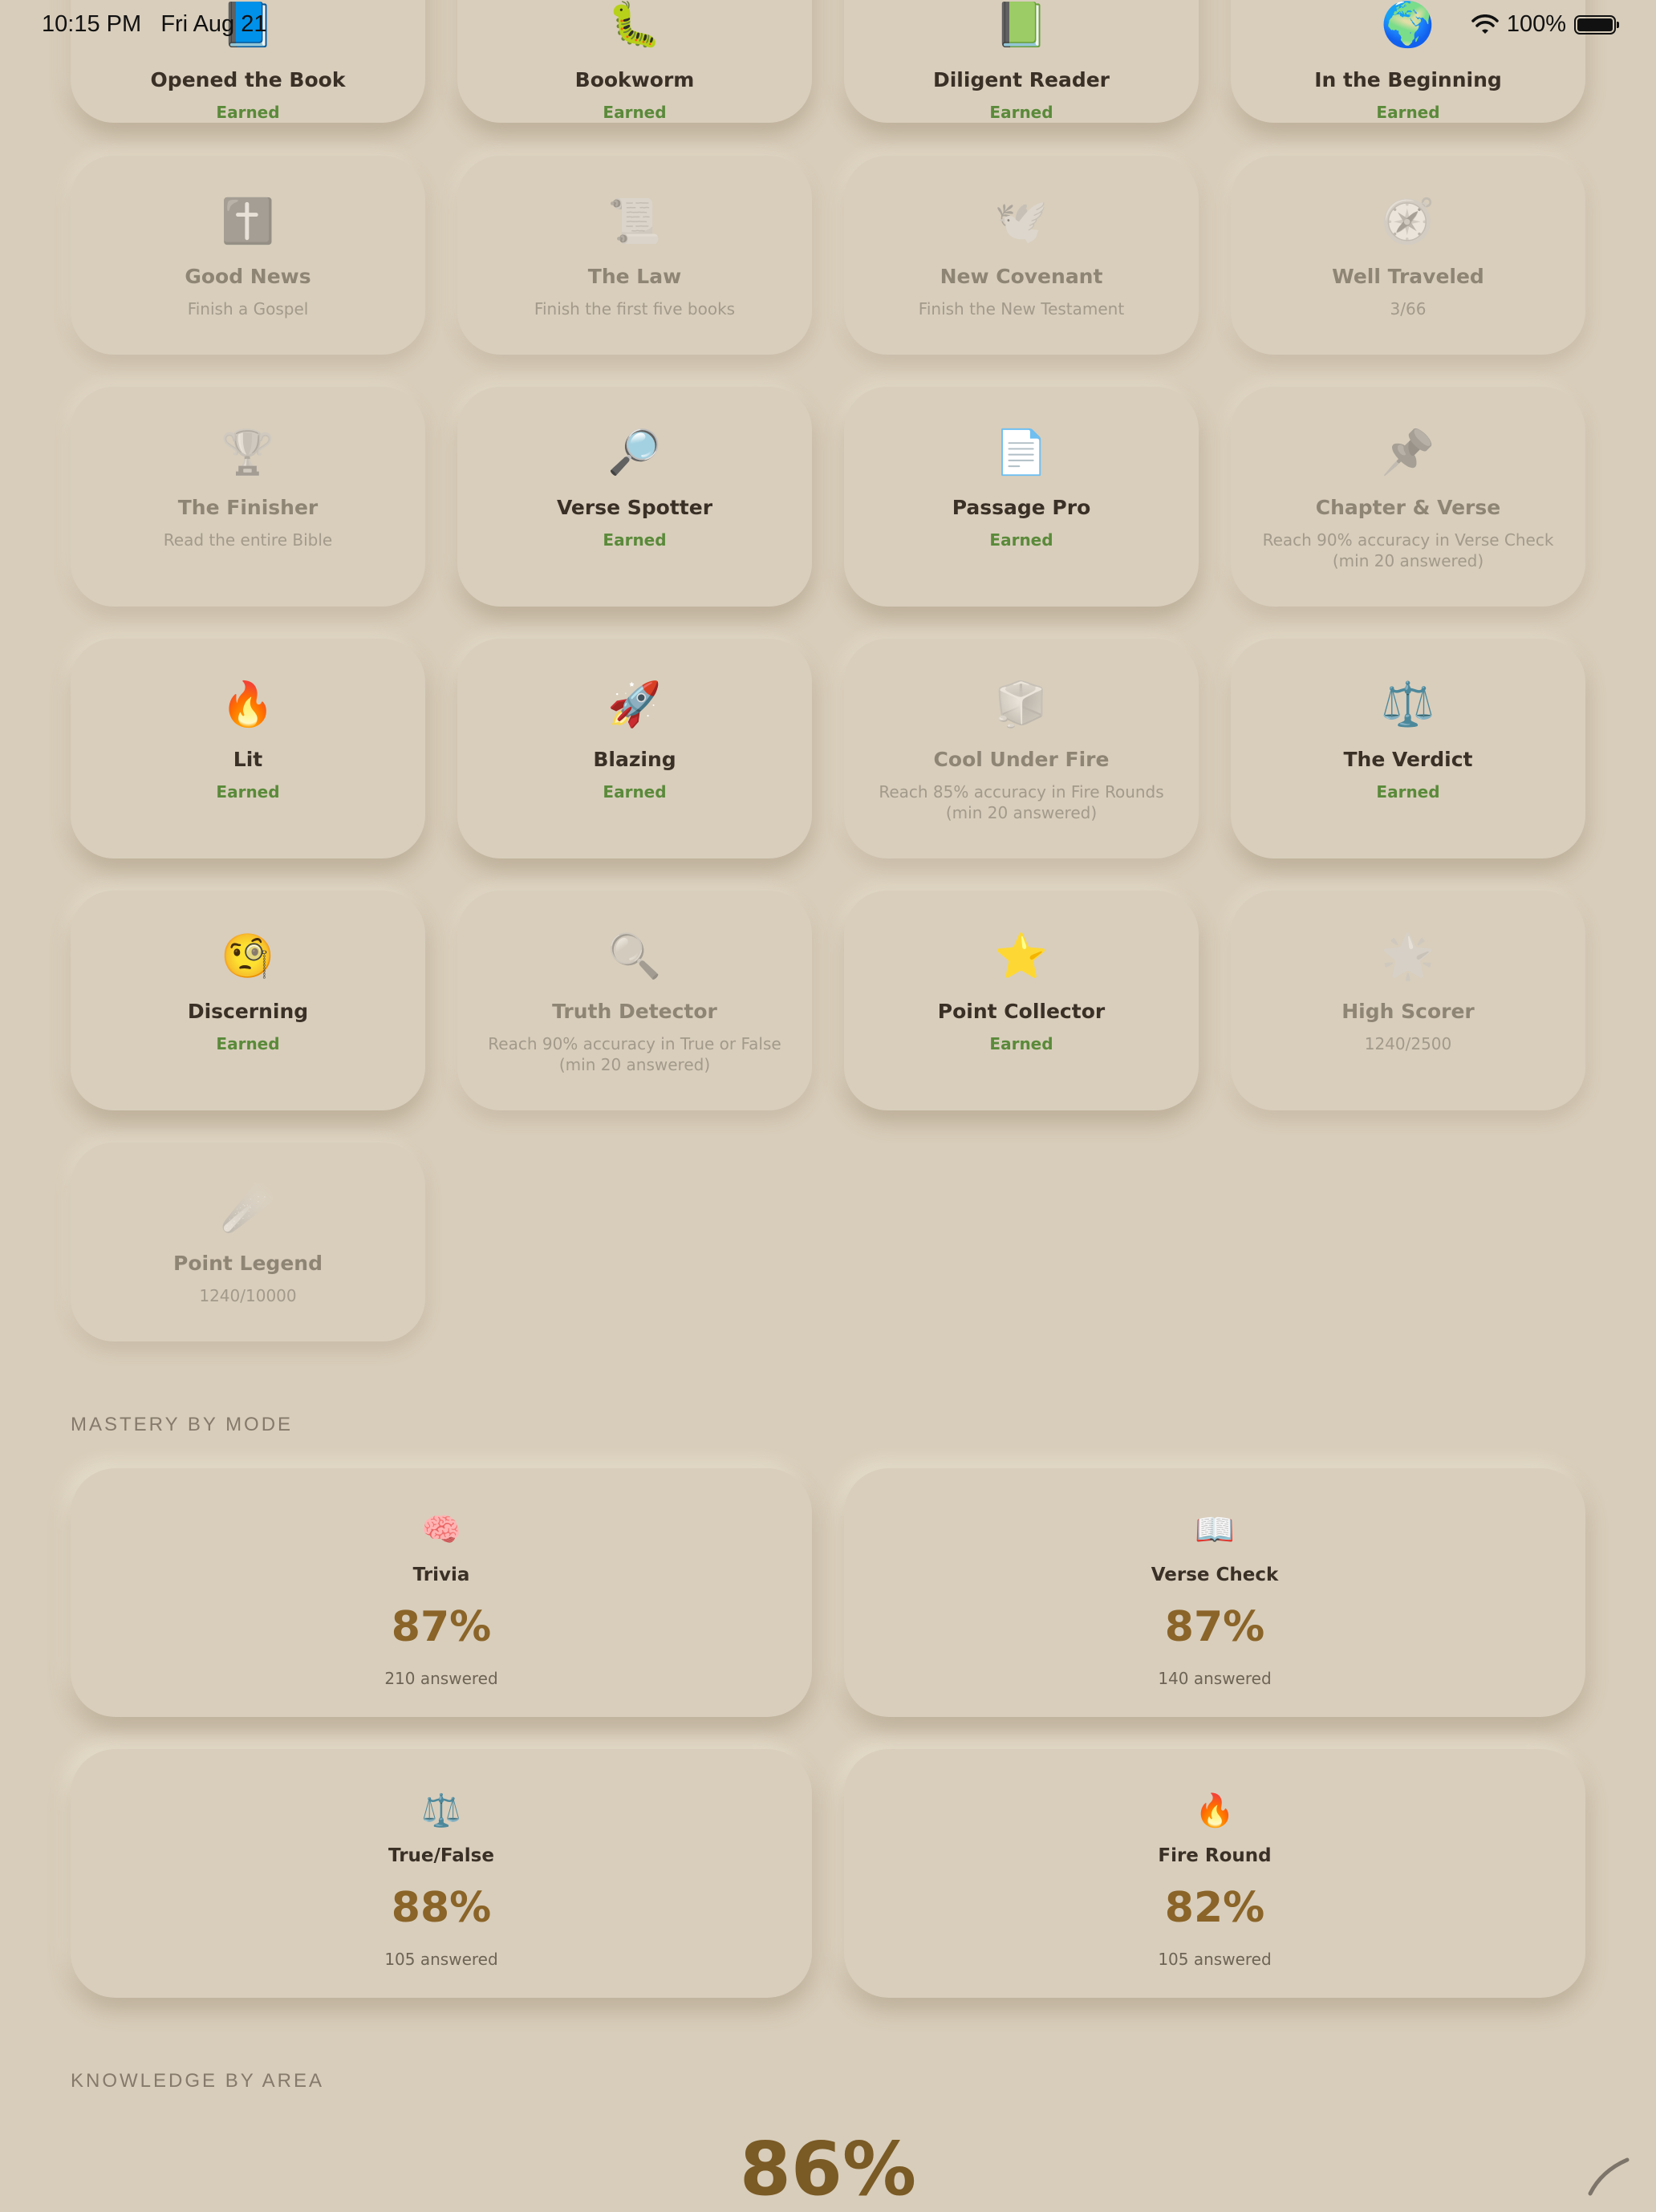 This screenshot has width=1656, height=2212. I want to click on mode-card: 📖 Verse Check 87% 140 answered, so click(1214, 1592).